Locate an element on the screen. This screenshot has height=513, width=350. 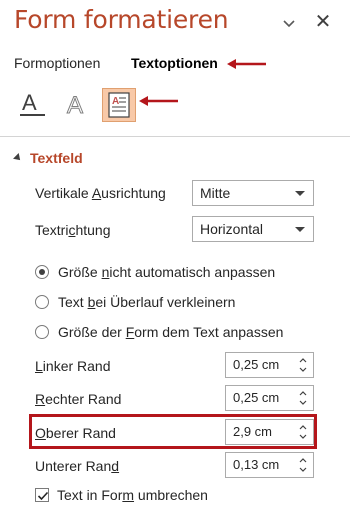
annotation-highlight-box is located at coordinates (173, 431).